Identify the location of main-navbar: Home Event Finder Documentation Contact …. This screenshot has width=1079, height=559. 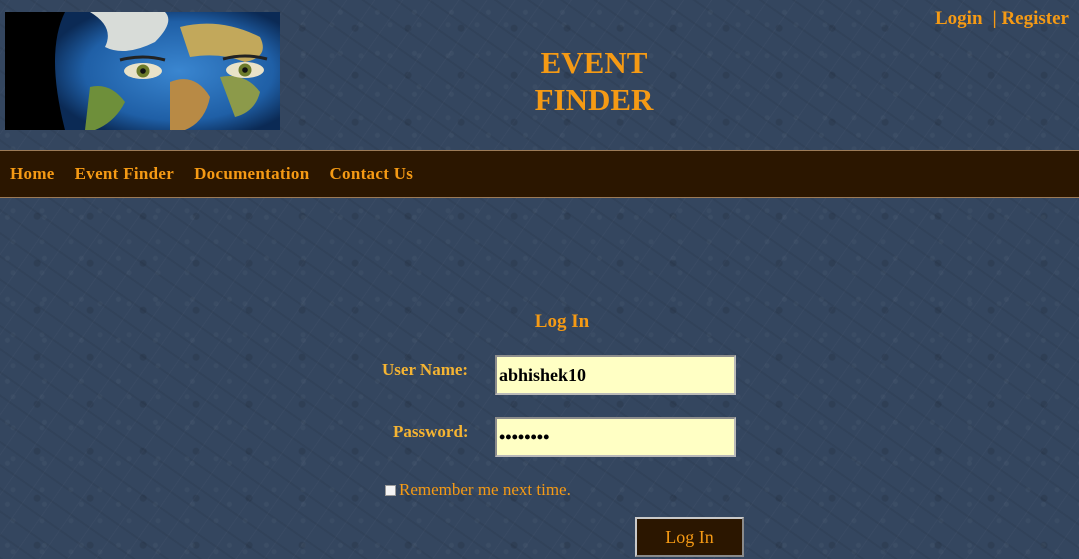
(539, 174).